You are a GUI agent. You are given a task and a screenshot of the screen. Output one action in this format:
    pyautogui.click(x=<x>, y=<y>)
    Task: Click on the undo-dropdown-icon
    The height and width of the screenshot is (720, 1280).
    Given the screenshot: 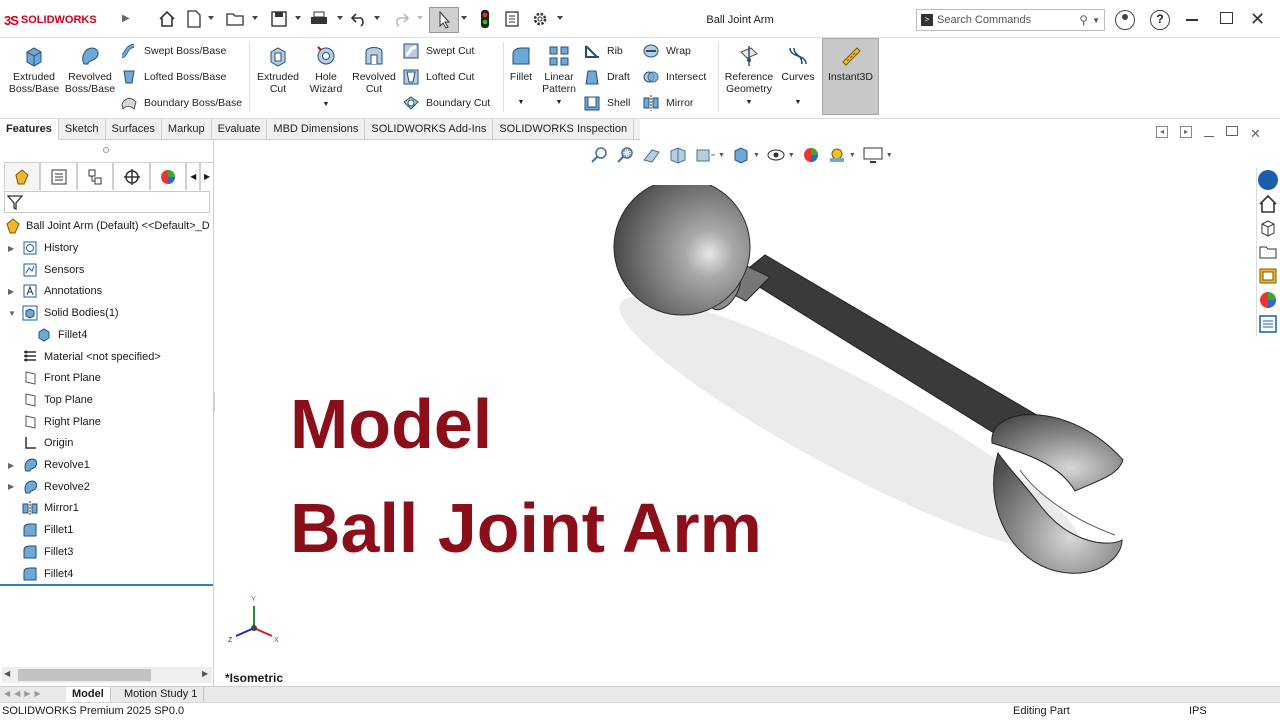 What is the action you would take?
    pyautogui.click(x=377, y=18)
    